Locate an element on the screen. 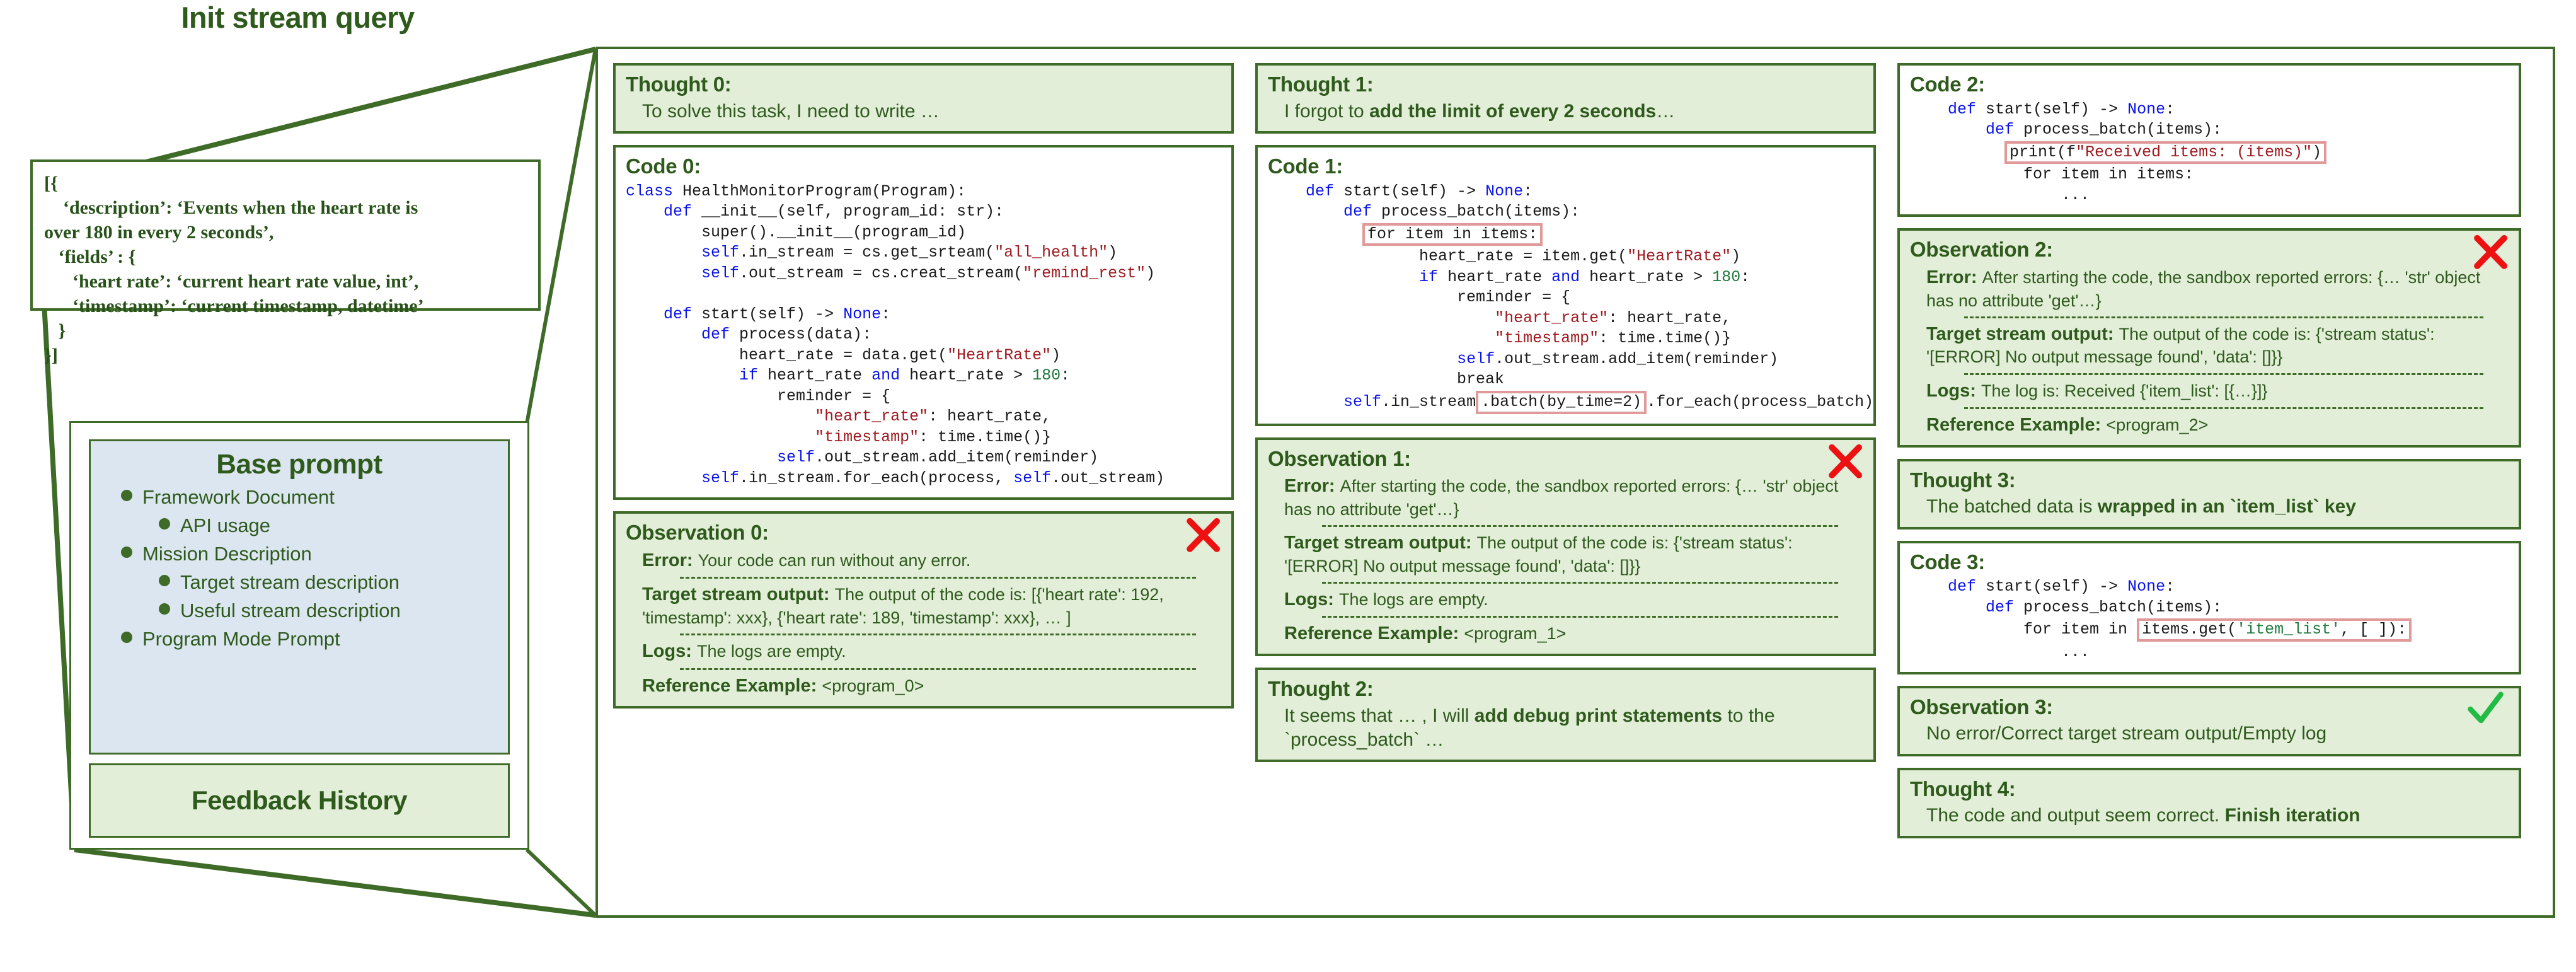 This screenshot has height=972, width=2576. code-line: "timestamp": time.time()} is located at coordinates (1565, 338).